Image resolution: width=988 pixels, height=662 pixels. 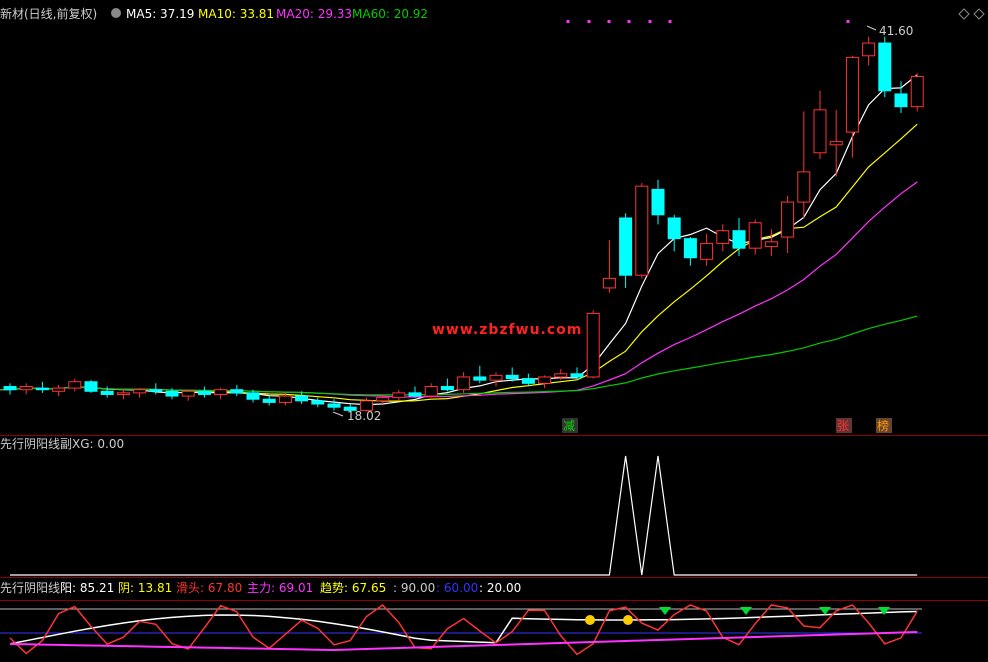 What do you see at coordinates (979, 14) in the screenshot?
I see `expand-icon` at bounding box center [979, 14].